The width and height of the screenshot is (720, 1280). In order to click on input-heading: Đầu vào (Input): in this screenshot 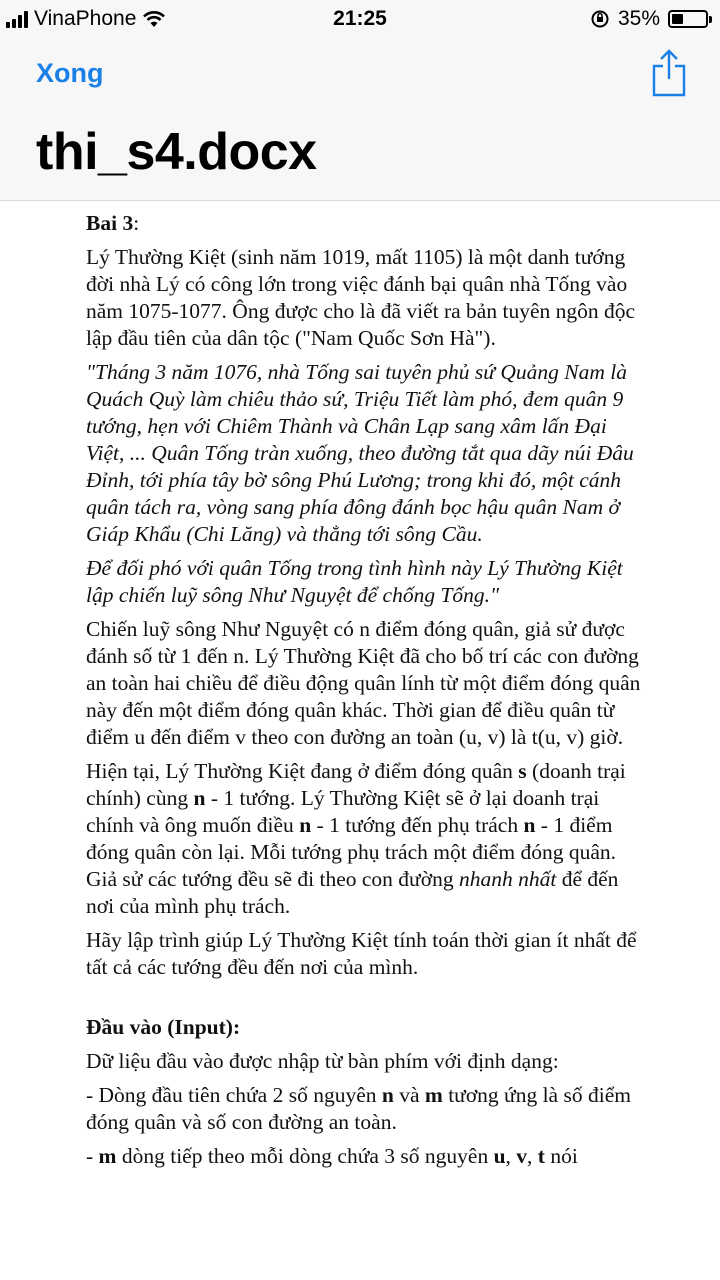, I will do `click(366, 1027)`.